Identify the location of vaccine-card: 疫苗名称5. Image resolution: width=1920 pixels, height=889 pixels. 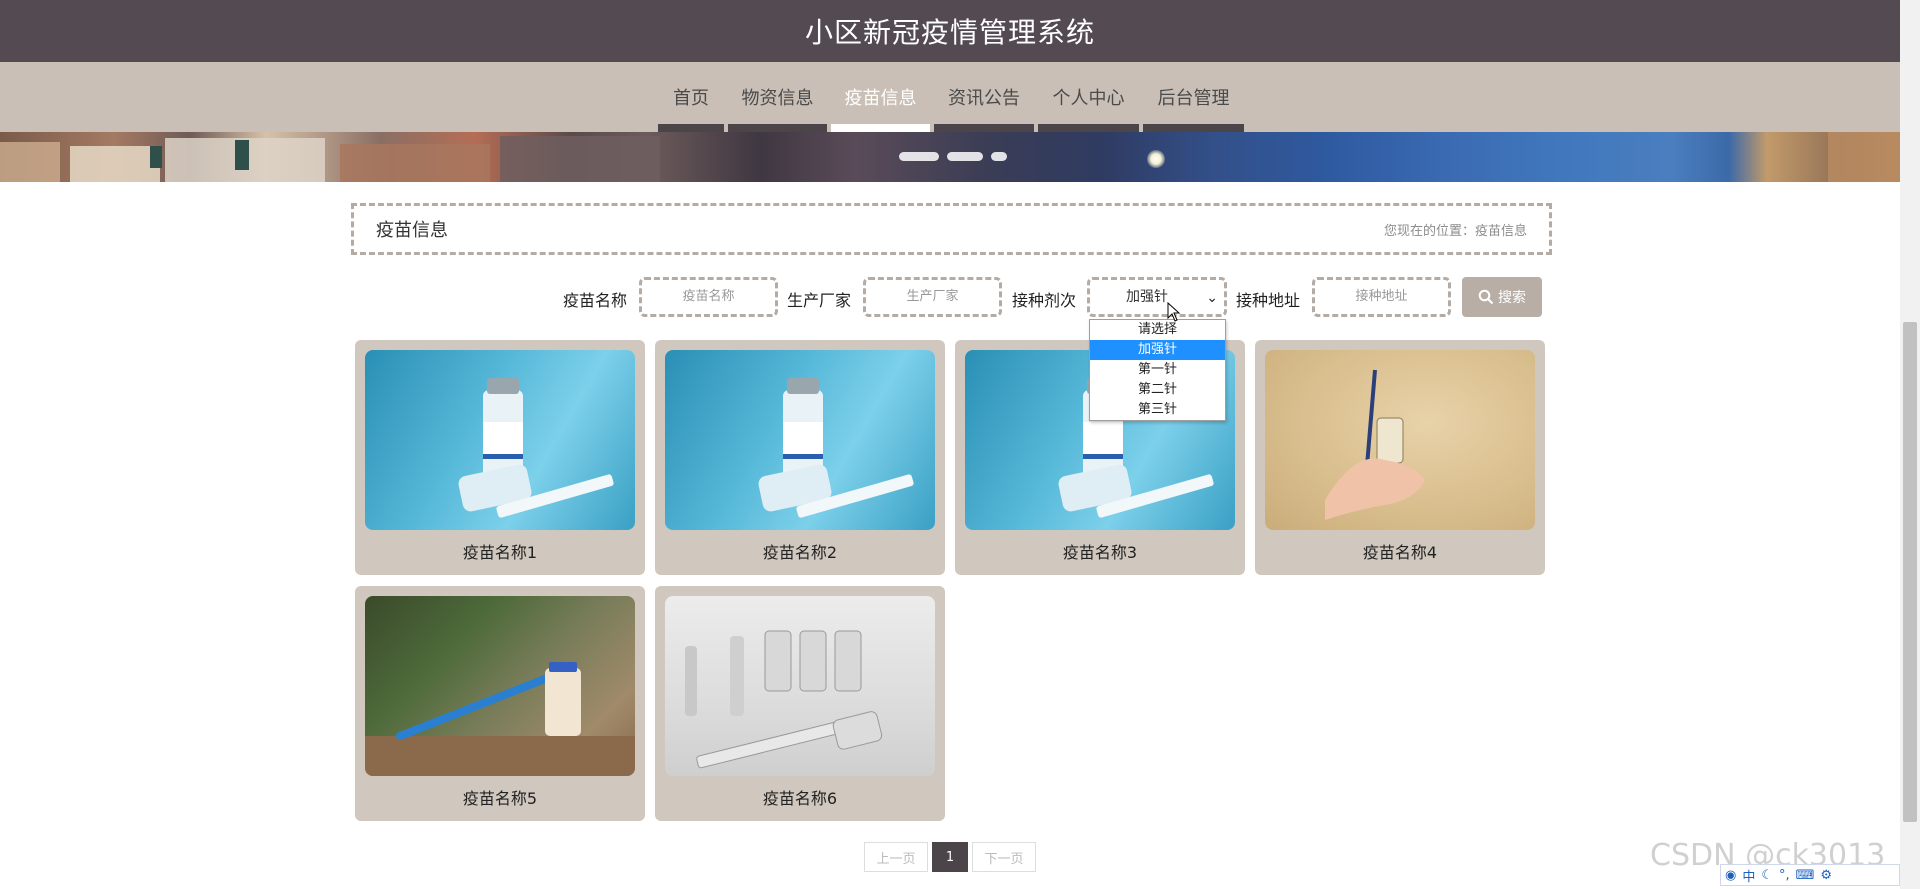
(500, 703).